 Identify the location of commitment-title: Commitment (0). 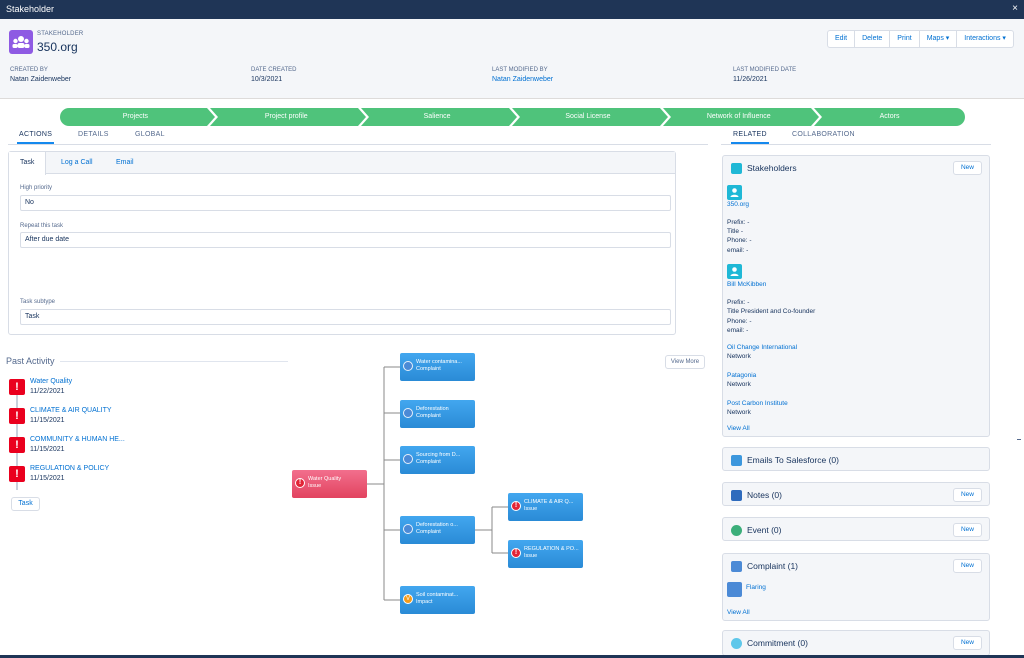
(777, 643).